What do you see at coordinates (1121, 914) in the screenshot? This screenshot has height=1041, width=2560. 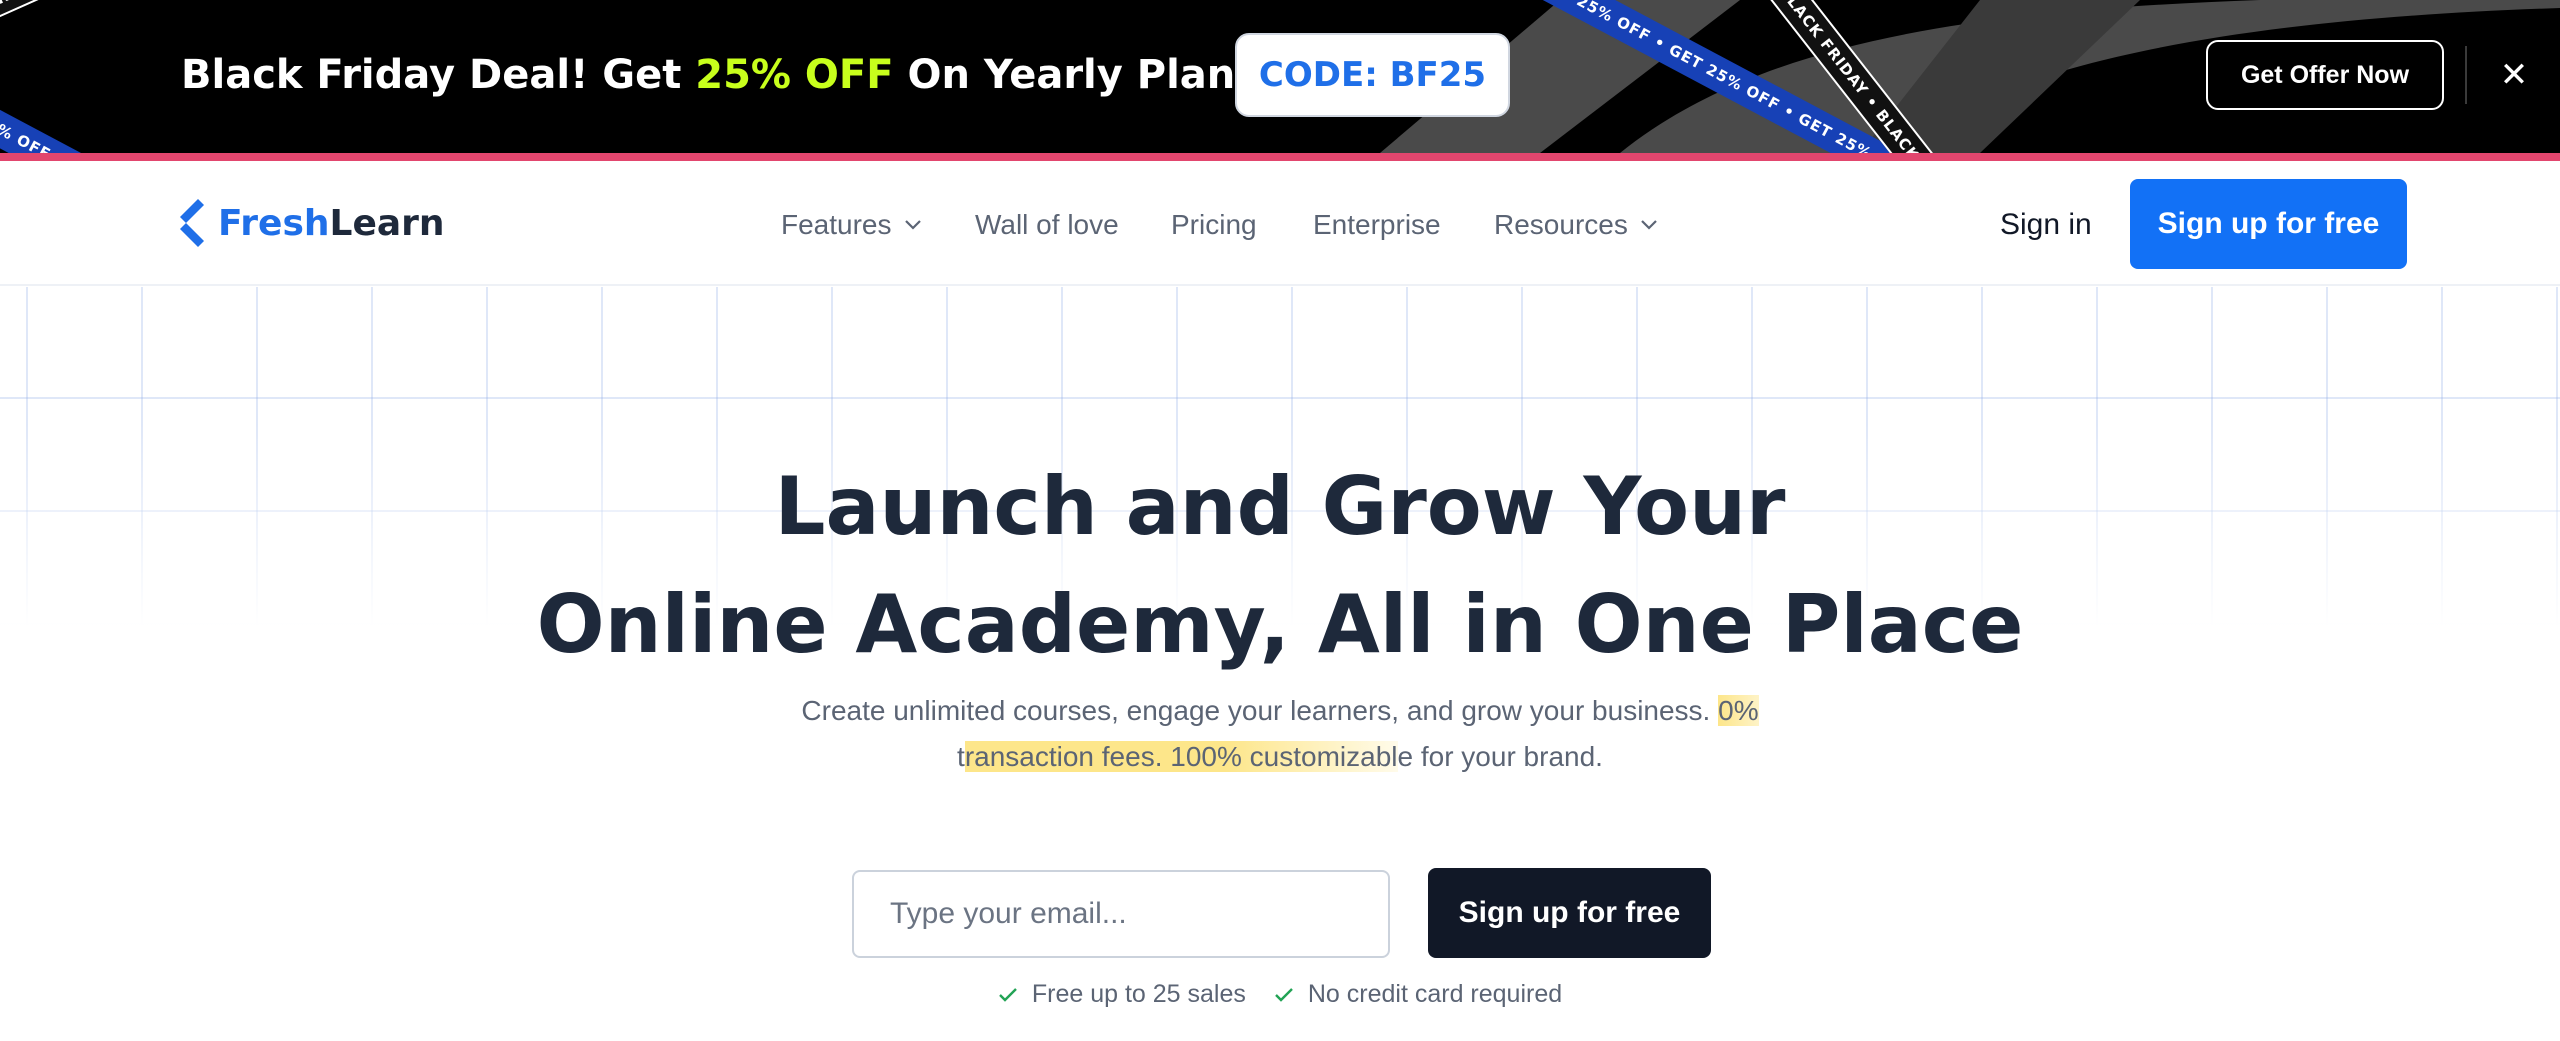 I see `email-input` at bounding box center [1121, 914].